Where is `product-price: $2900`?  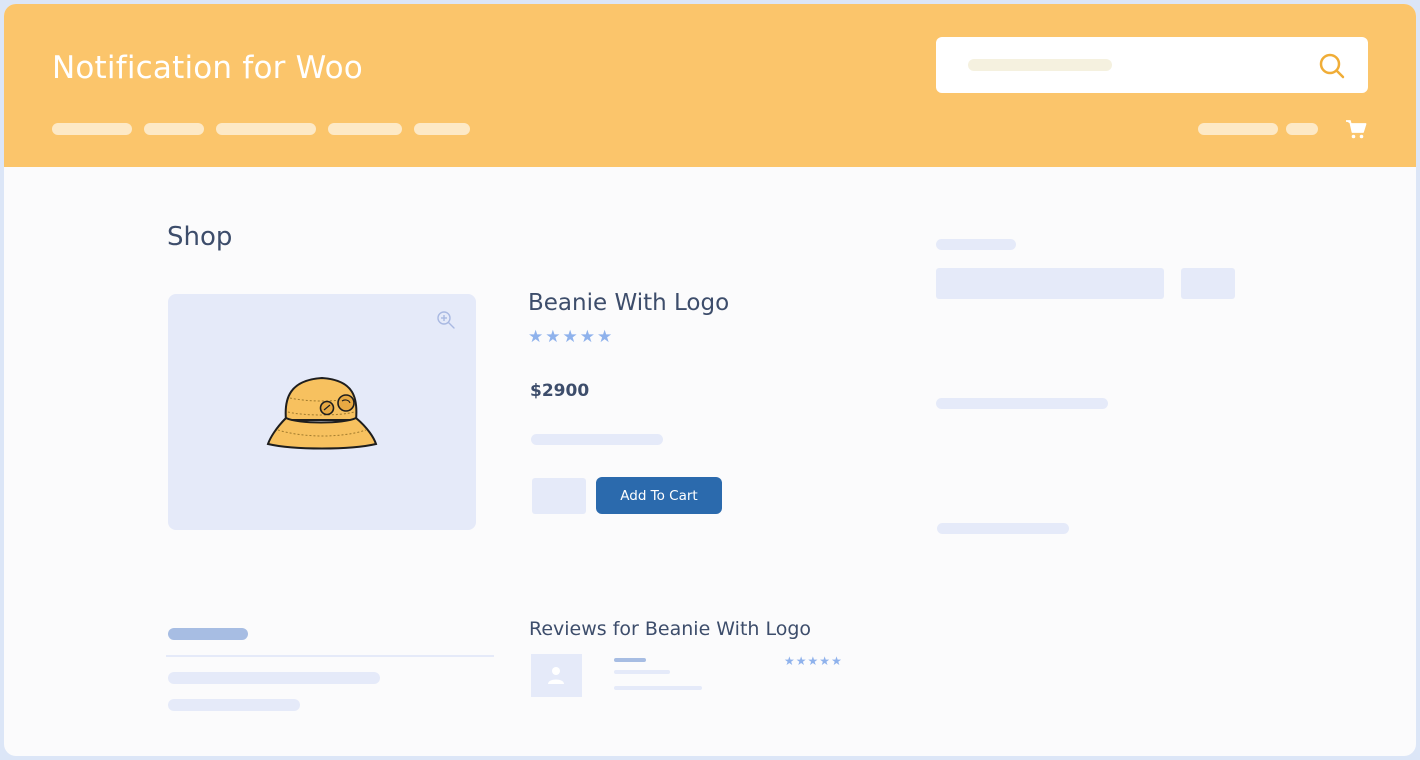
product-price: $2900 is located at coordinates (560, 391).